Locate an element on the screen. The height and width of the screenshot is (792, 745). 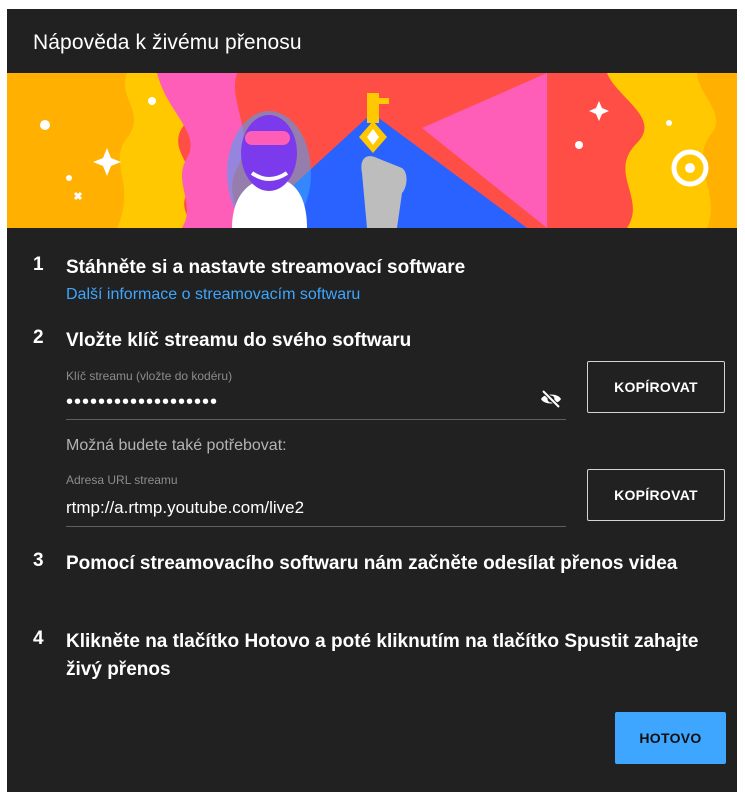
copy-stream-key-button: KOPÍROVAT is located at coordinates (656, 387).